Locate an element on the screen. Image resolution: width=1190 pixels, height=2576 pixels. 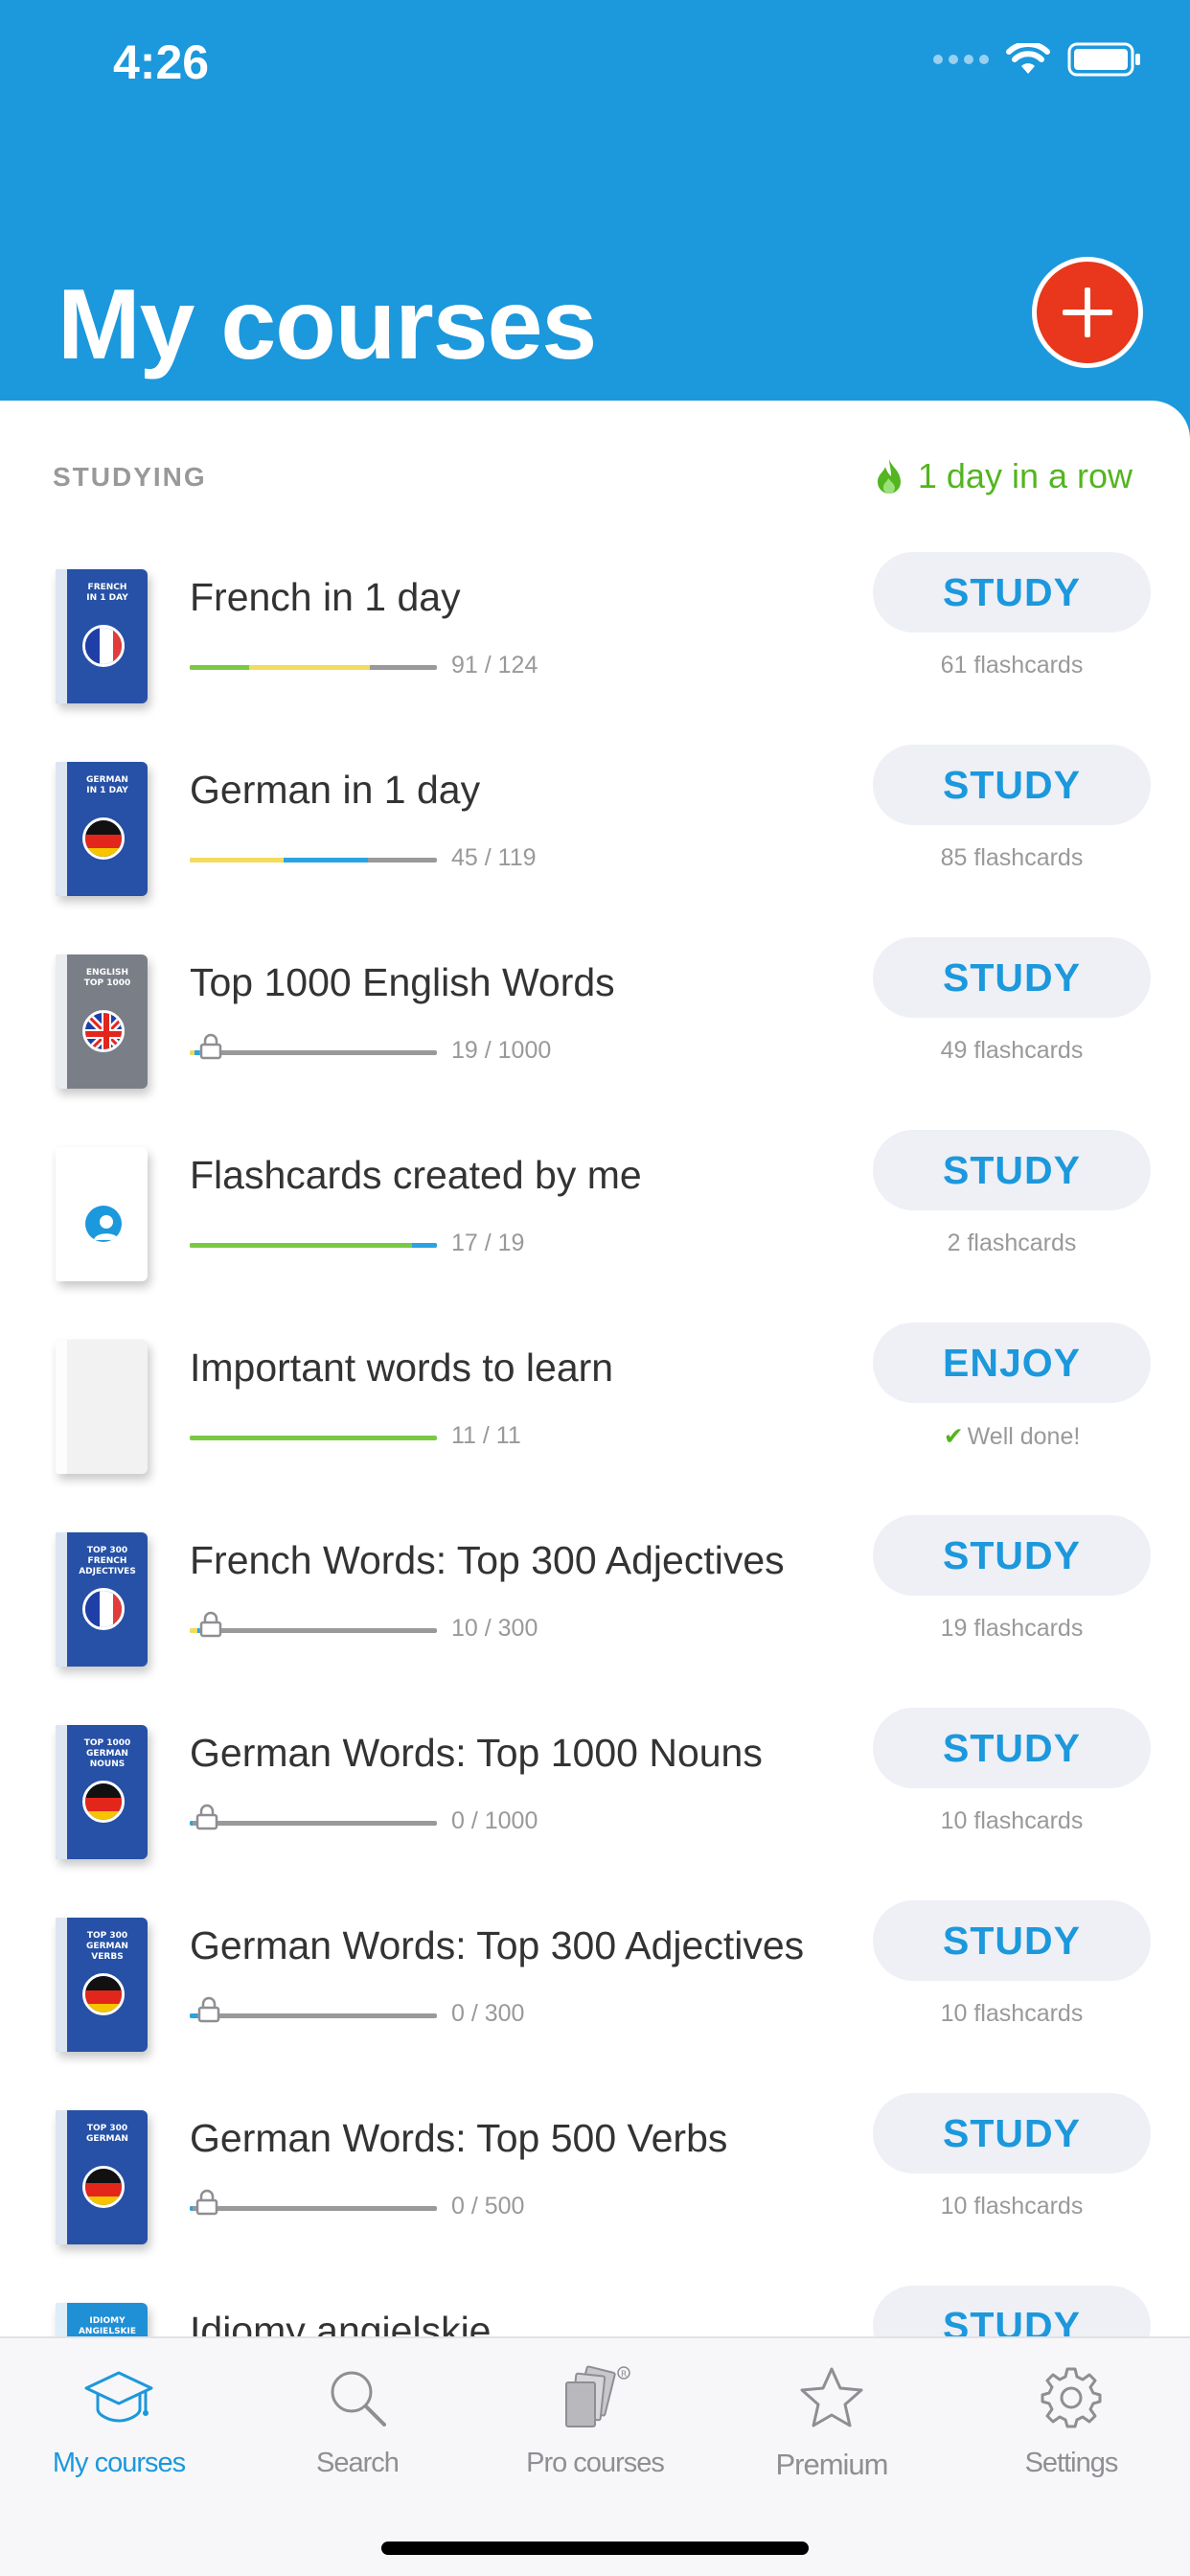
flashcards-count: 2 flashcards is located at coordinates (1012, 1243).